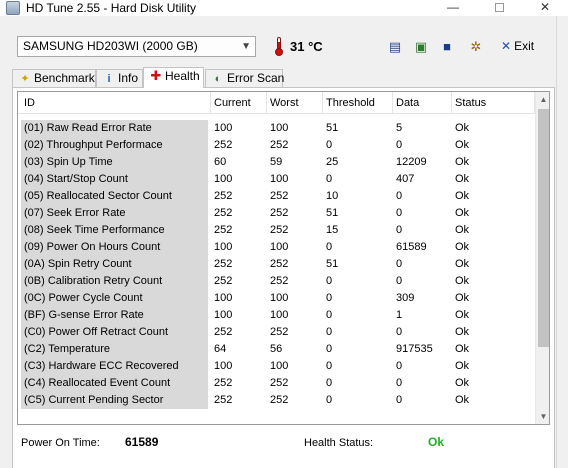  Describe the element at coordinates (332, 230) in the screenshot. I see `cell-threshold: 15` at that location.